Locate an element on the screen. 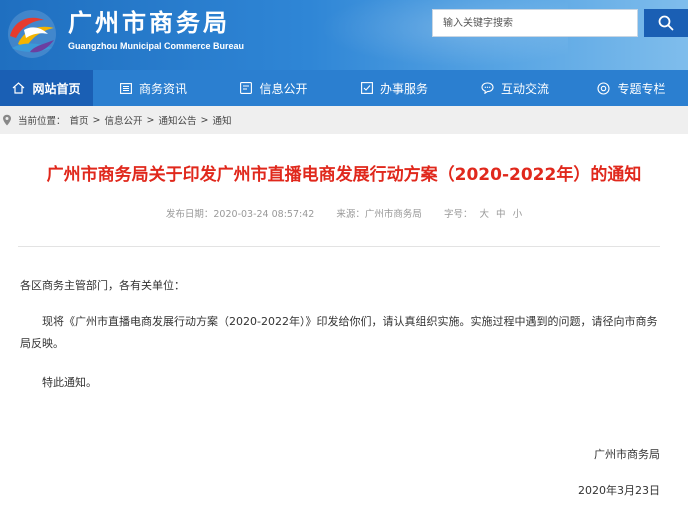 This screenshot has width=688, height=528. chat-bubble-icon is located at coordinates (487, 88).